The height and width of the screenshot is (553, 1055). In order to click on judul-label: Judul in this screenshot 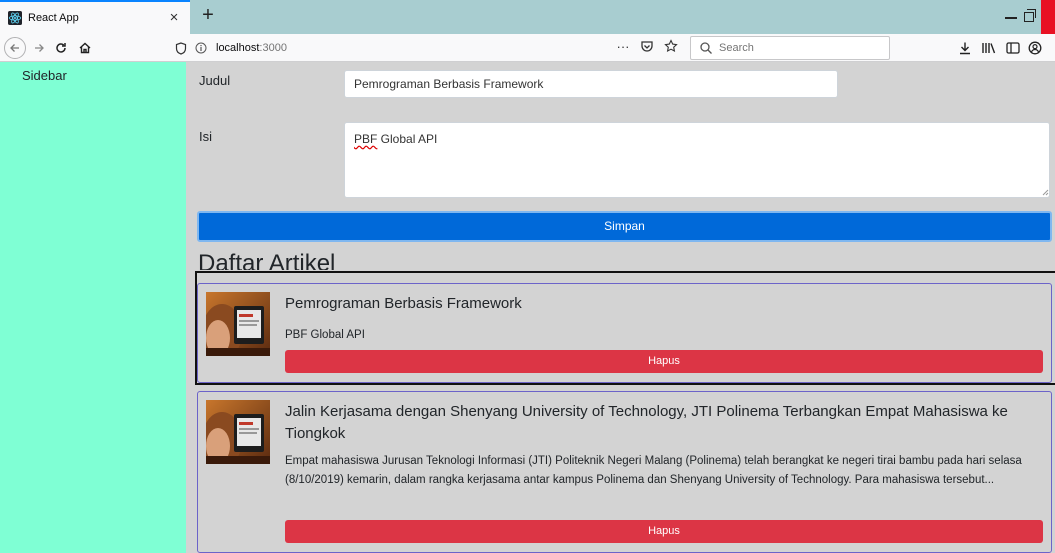, I will do `click(215, 80)`.